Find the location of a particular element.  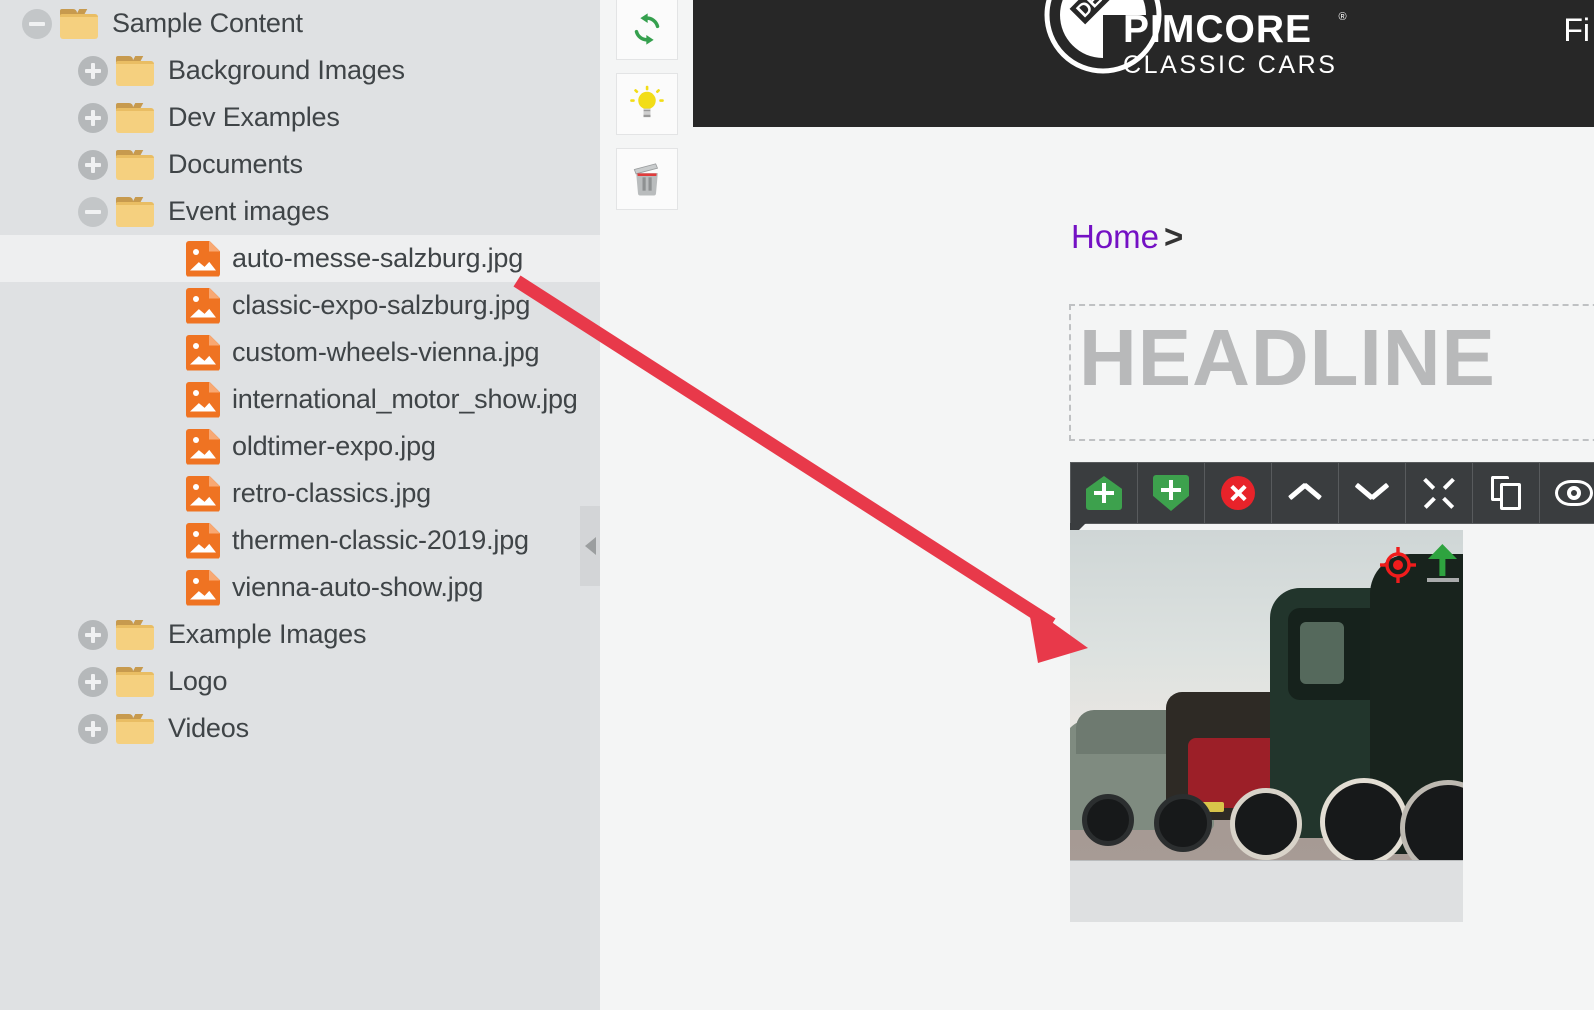

preview-block-button is located at coordinates (1567, 493).